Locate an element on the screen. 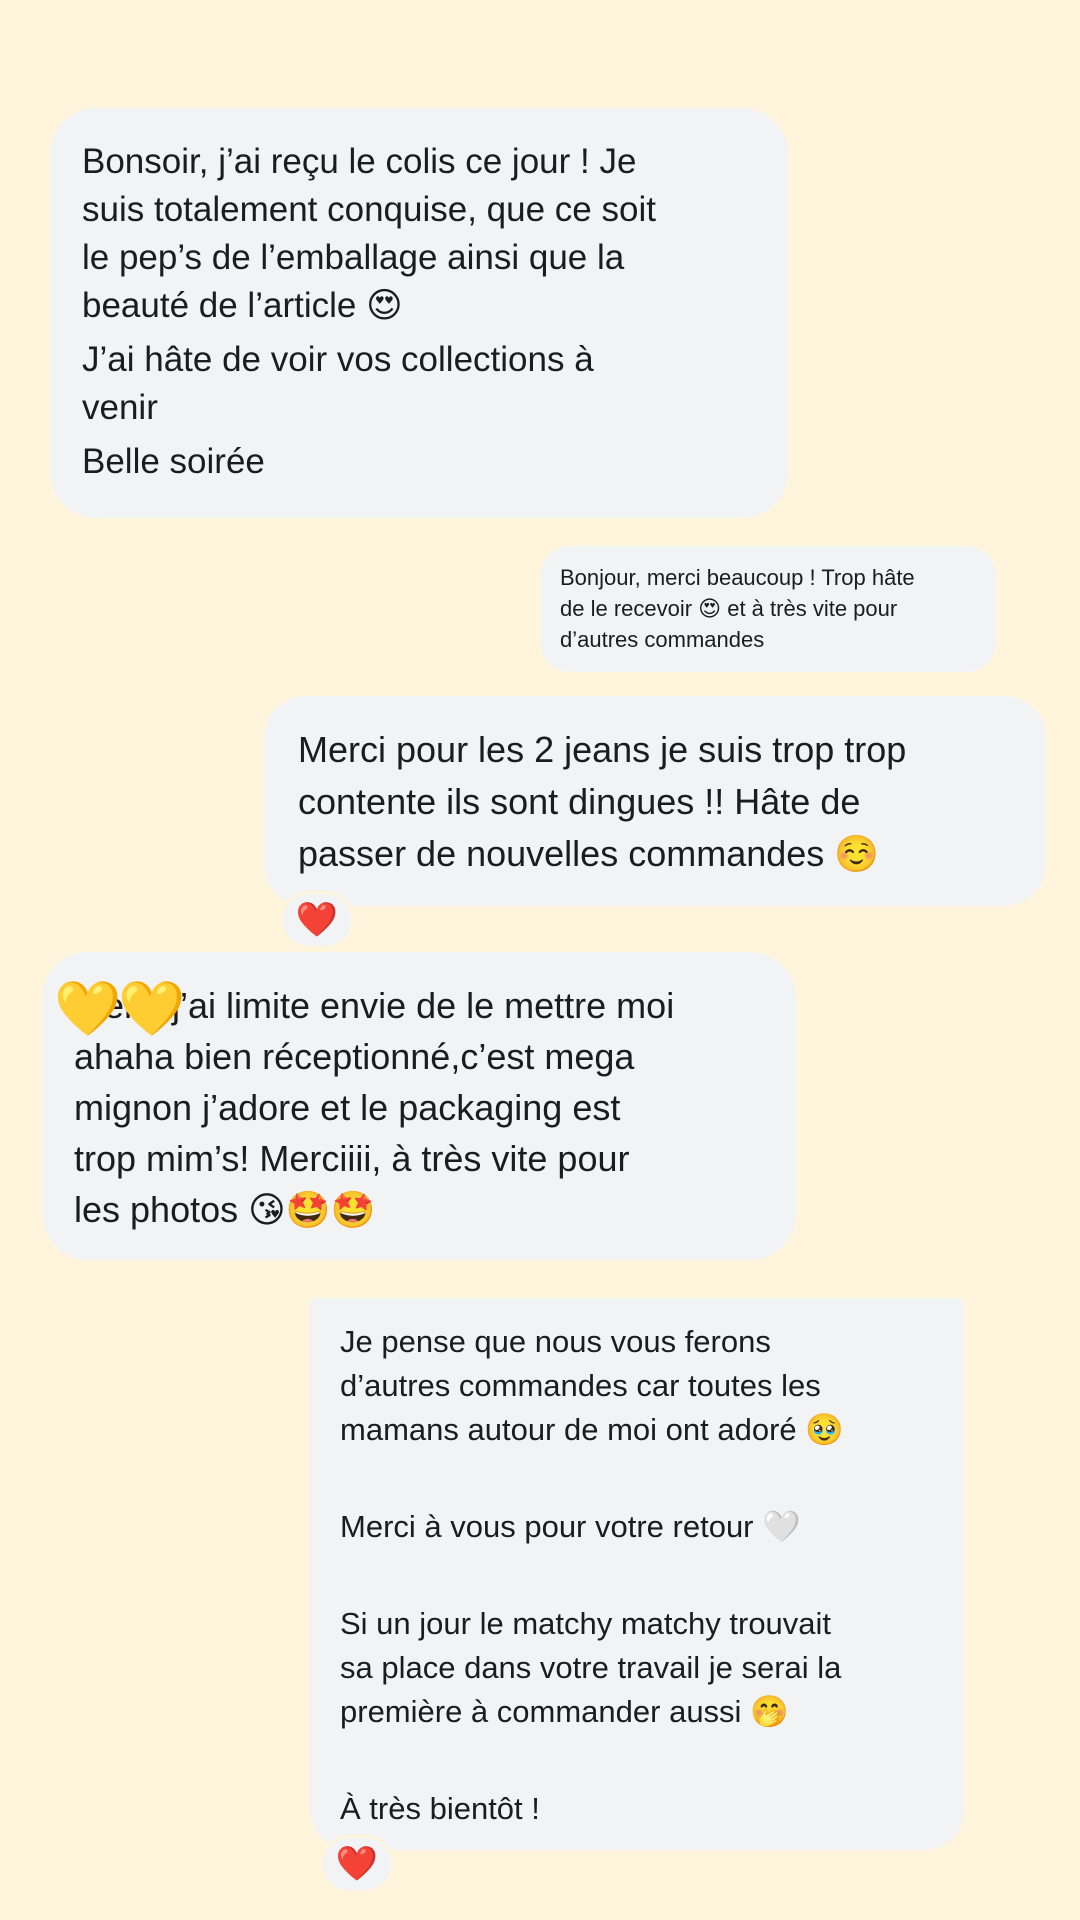 The image size is (1080, 1920). message-4-line-5: les photos 😘🤩🤩 is located at coordinates (225, 1209).